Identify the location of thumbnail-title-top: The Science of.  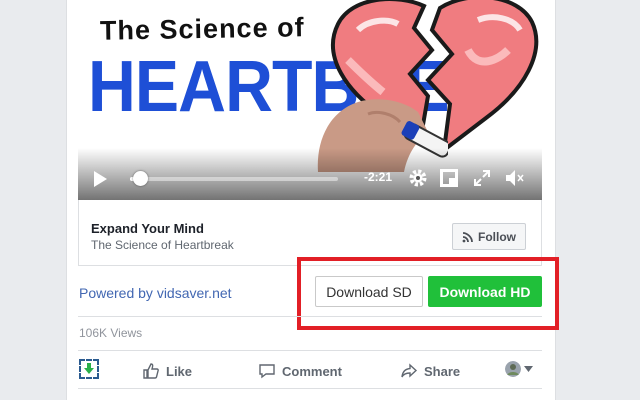
(202, 29).